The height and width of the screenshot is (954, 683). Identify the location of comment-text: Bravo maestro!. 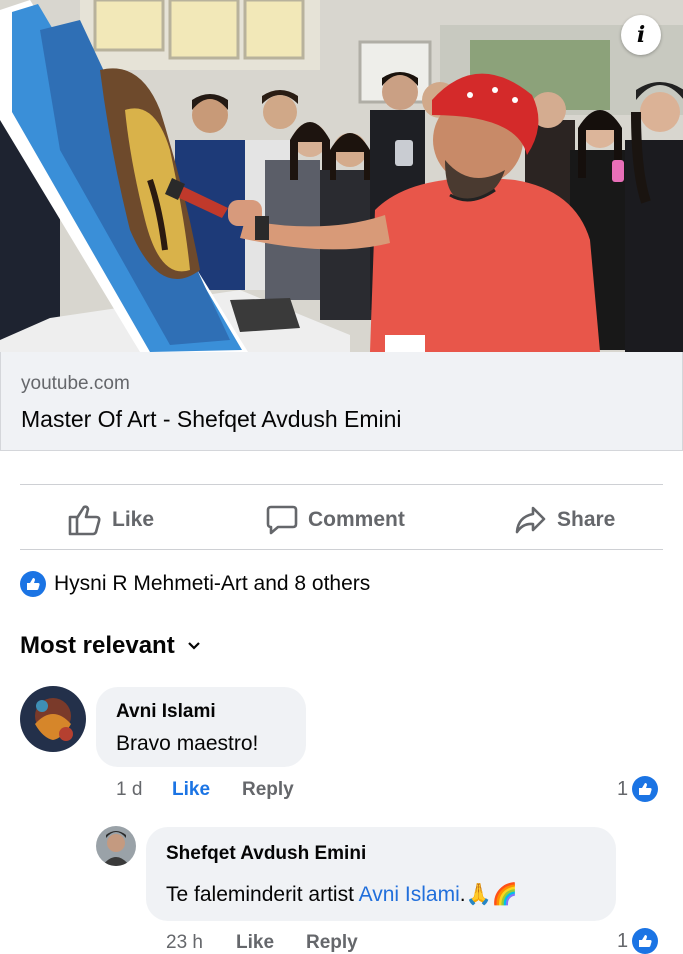
(187, 743).